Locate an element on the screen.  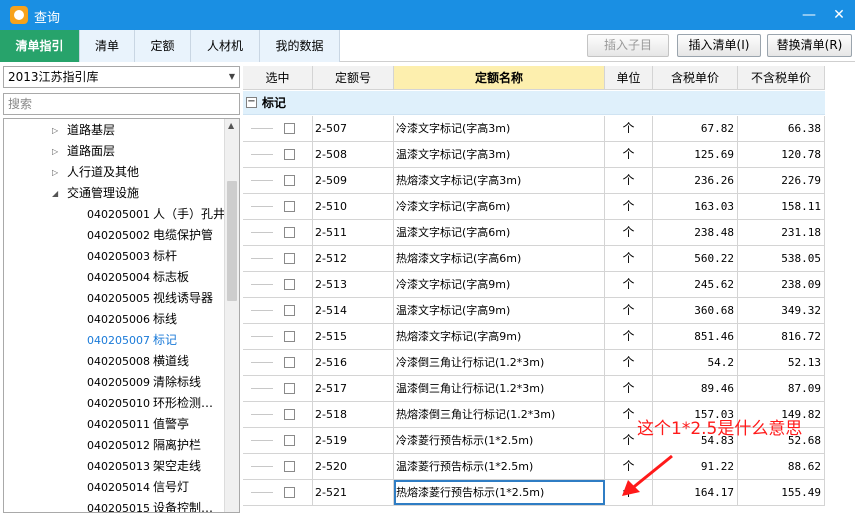
tree-item-code: 040205008 is located at coordinates (118, 361).